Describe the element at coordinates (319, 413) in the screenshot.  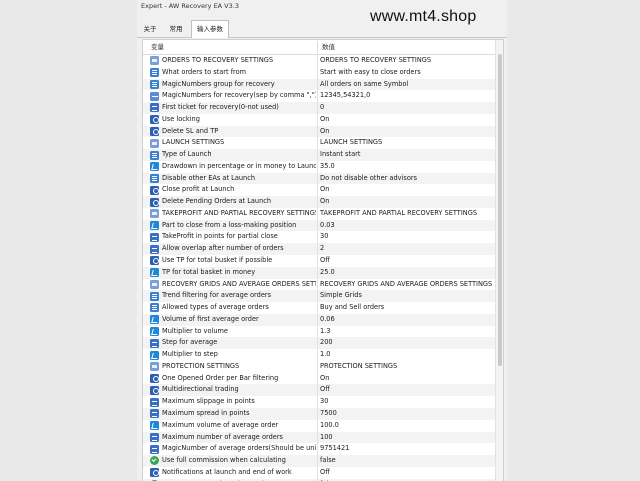
I see `table-row: Maximum spread in points 7500` at that location.